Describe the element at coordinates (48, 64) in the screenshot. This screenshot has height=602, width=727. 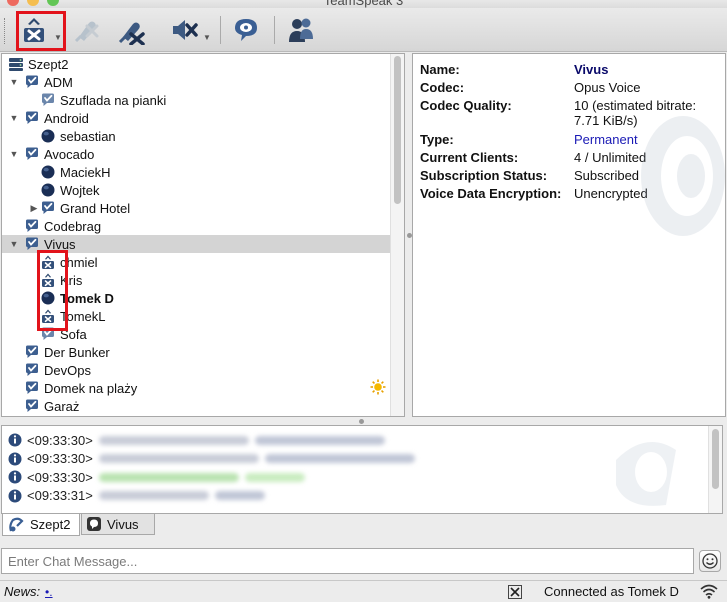
I see `server-name: Szept2` at that location.